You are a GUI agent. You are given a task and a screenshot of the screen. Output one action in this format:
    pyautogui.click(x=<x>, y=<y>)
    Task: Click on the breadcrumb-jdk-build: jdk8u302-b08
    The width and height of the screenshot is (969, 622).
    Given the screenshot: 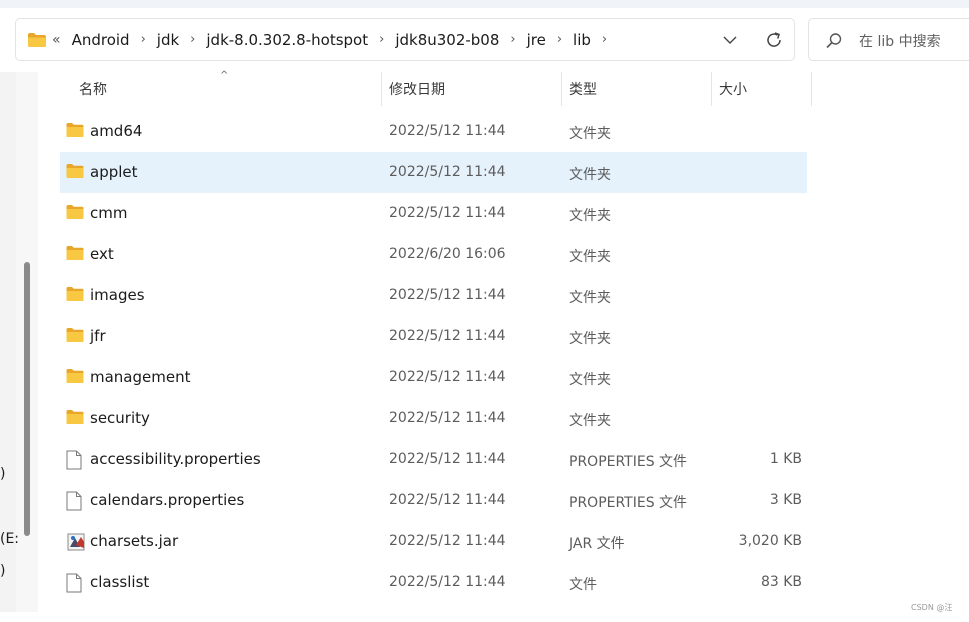 What is the action you would take?
    pyautogui.click(x=447, y=40)
    